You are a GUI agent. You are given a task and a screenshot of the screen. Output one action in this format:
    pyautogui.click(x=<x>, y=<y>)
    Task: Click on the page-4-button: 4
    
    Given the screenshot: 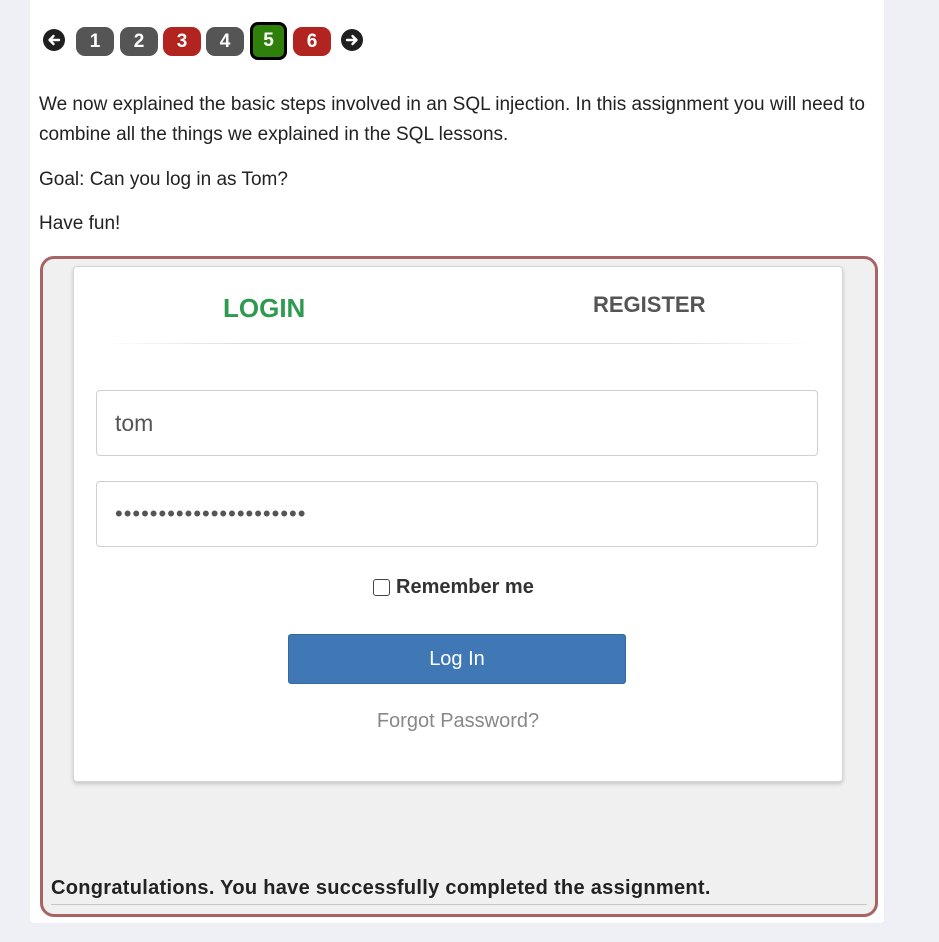 What is the action you would take?
    pyautogui.click(x=225, y=41)
    